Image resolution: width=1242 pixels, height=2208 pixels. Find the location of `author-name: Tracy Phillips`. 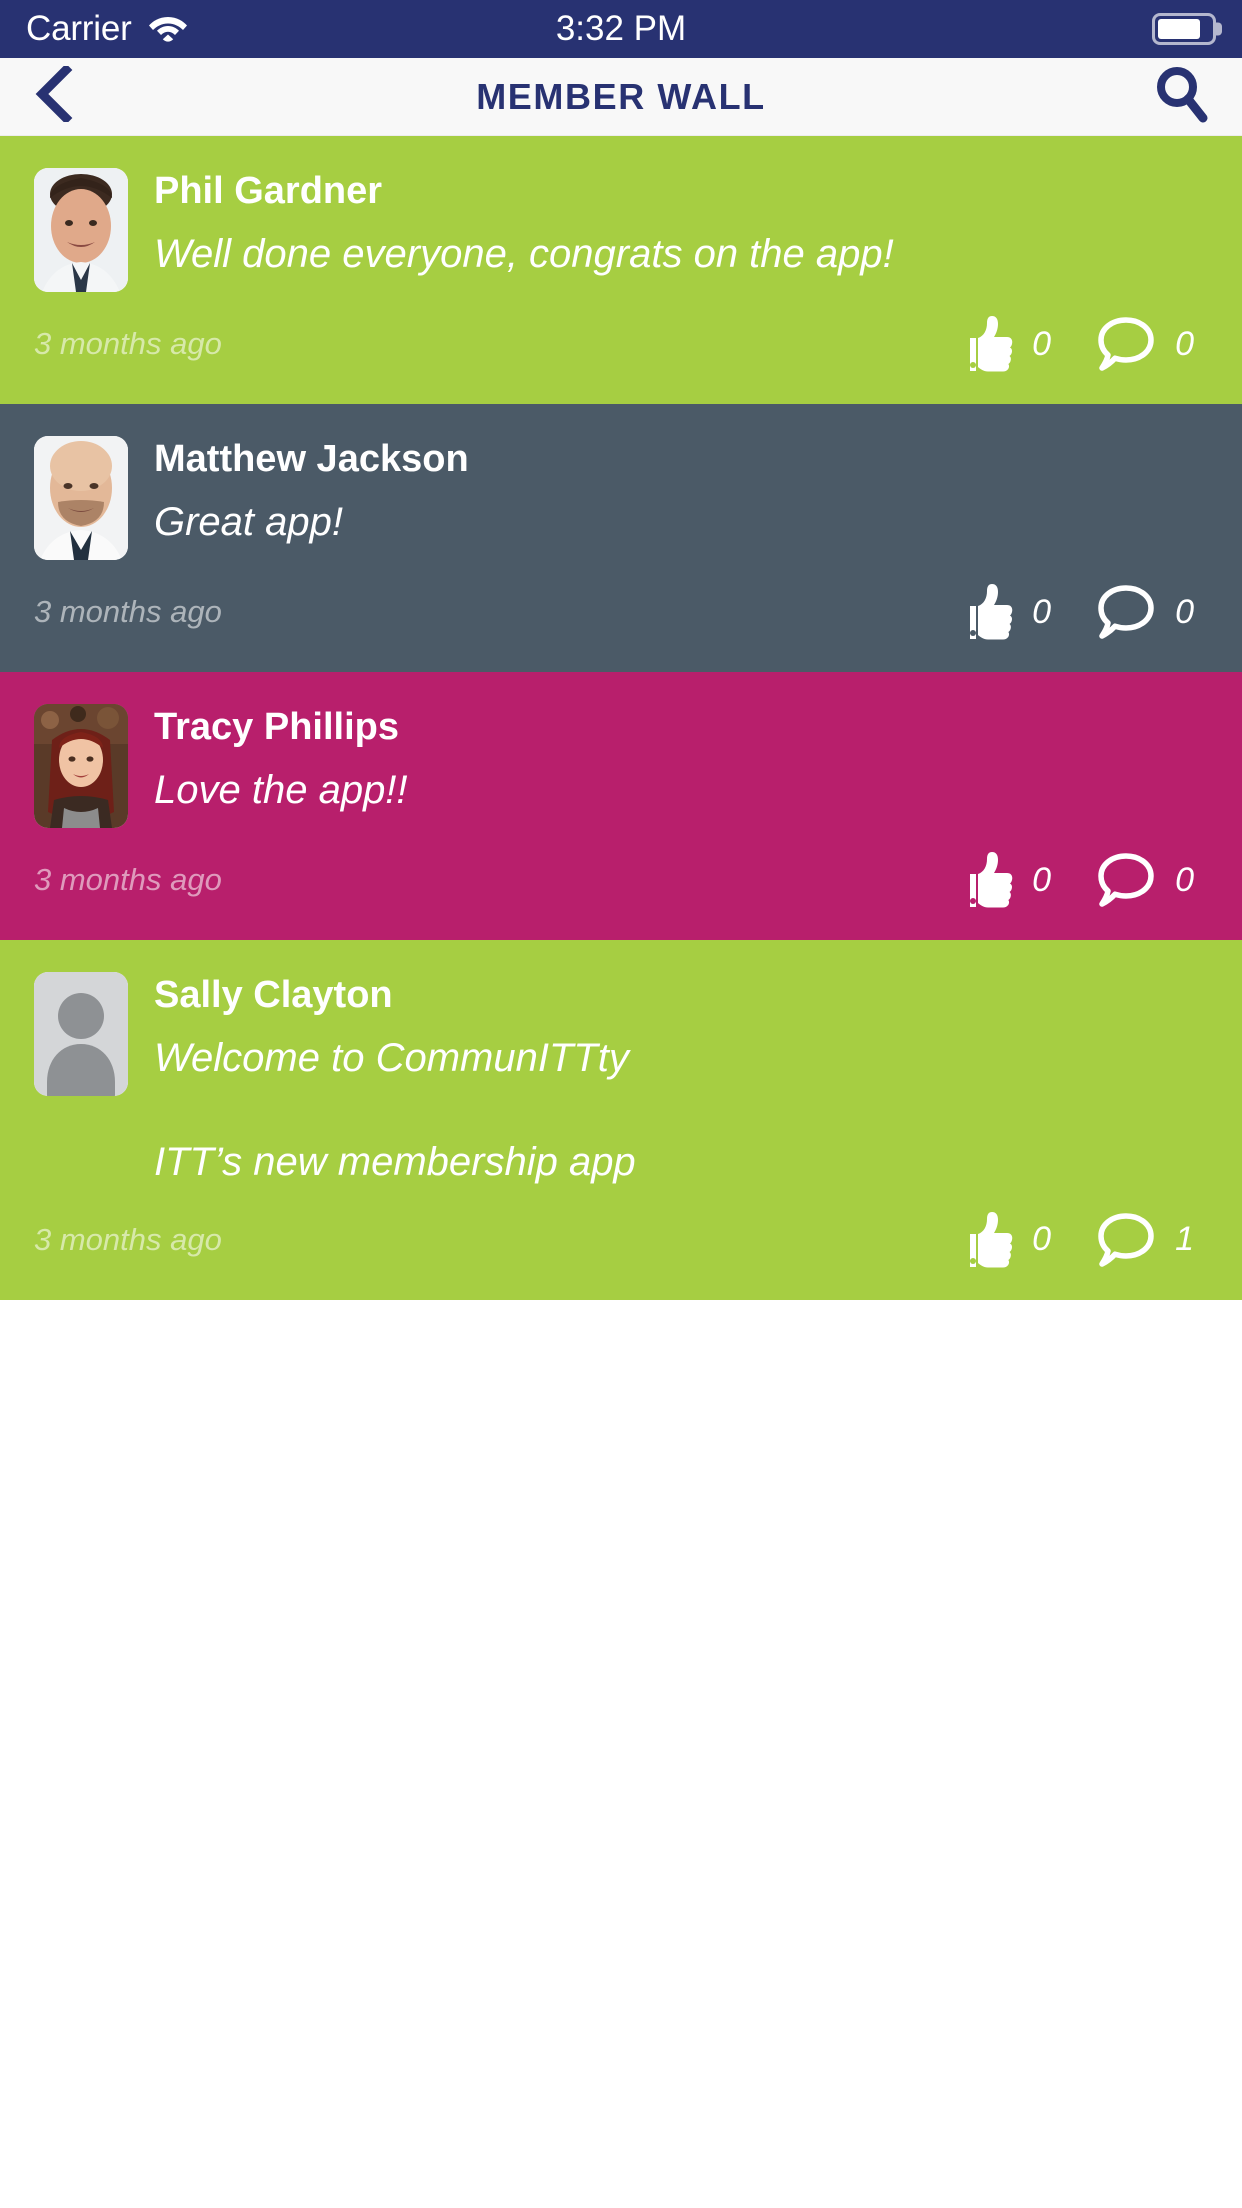

author-name: Tracy Phillips is located at coordinates (276, 727).